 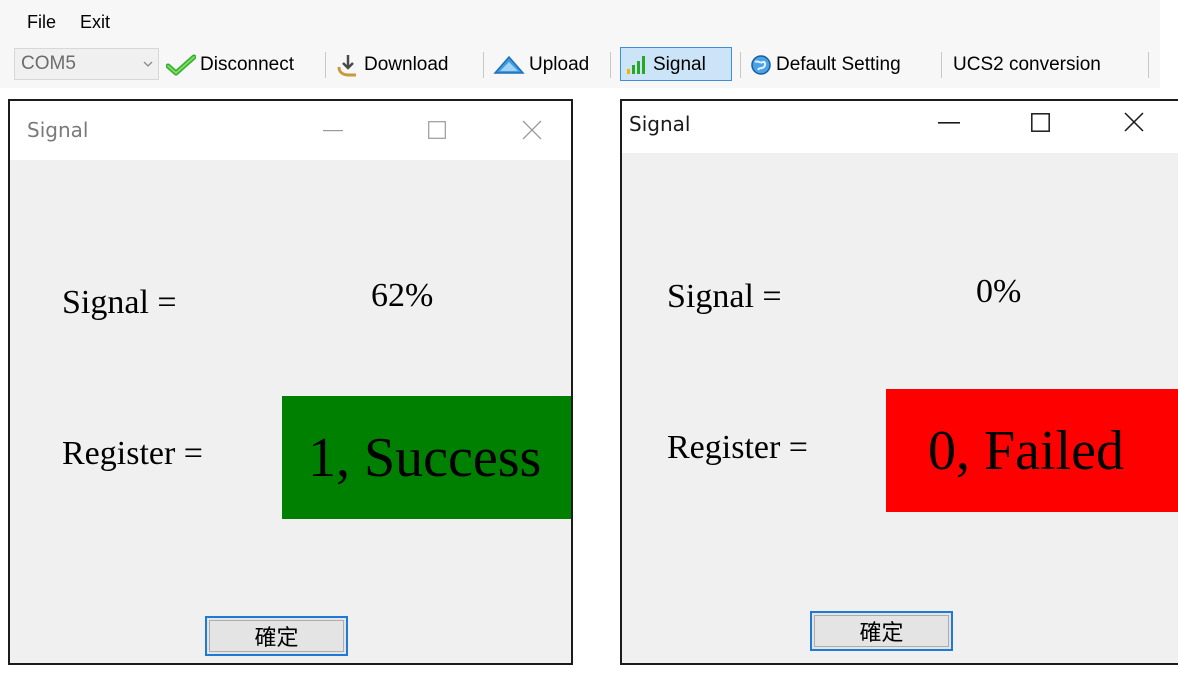 I want to click on download-label: Download, so click(x=406, y=64).